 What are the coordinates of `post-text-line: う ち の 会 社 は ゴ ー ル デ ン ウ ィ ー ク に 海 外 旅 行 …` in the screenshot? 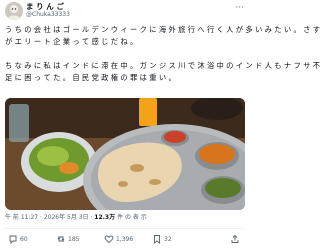 It's located at (162, 29).